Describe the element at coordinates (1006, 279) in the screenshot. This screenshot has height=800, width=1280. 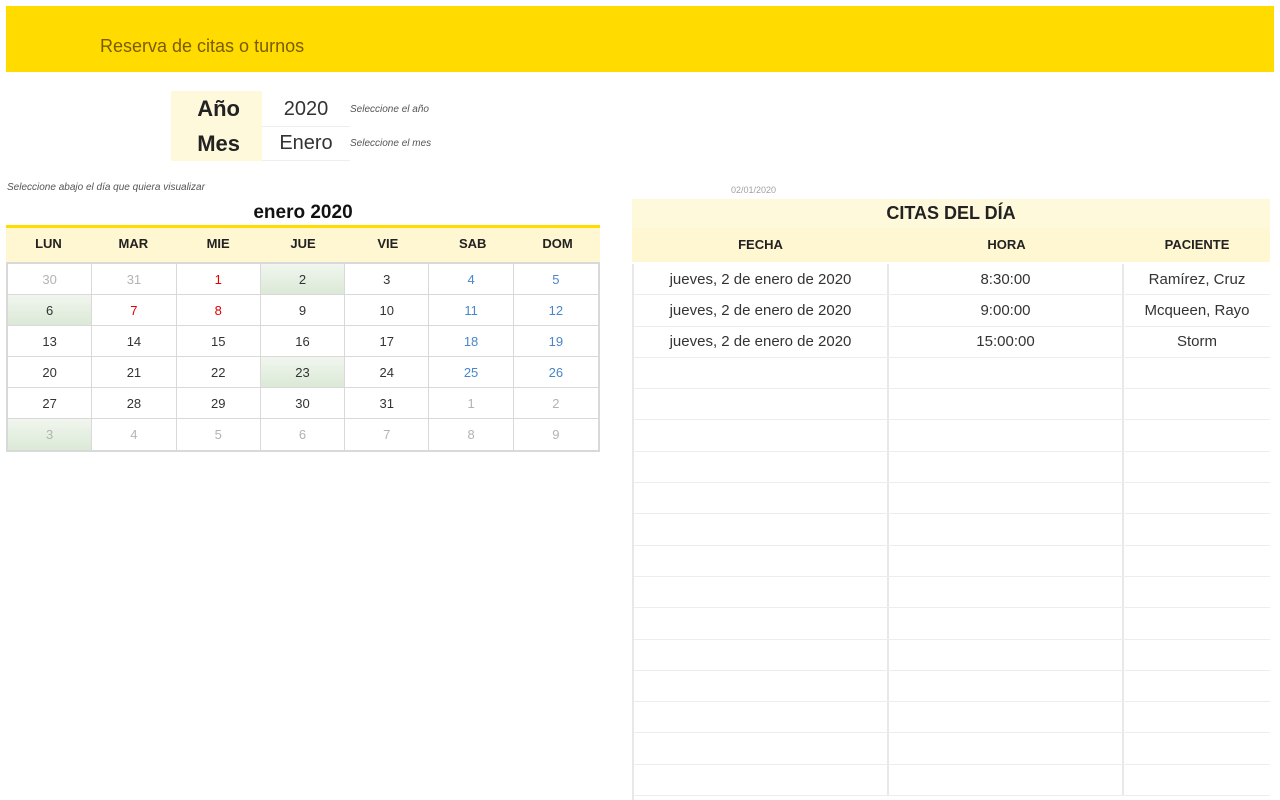
I see `cell-hora: 8:30:00` at that location.